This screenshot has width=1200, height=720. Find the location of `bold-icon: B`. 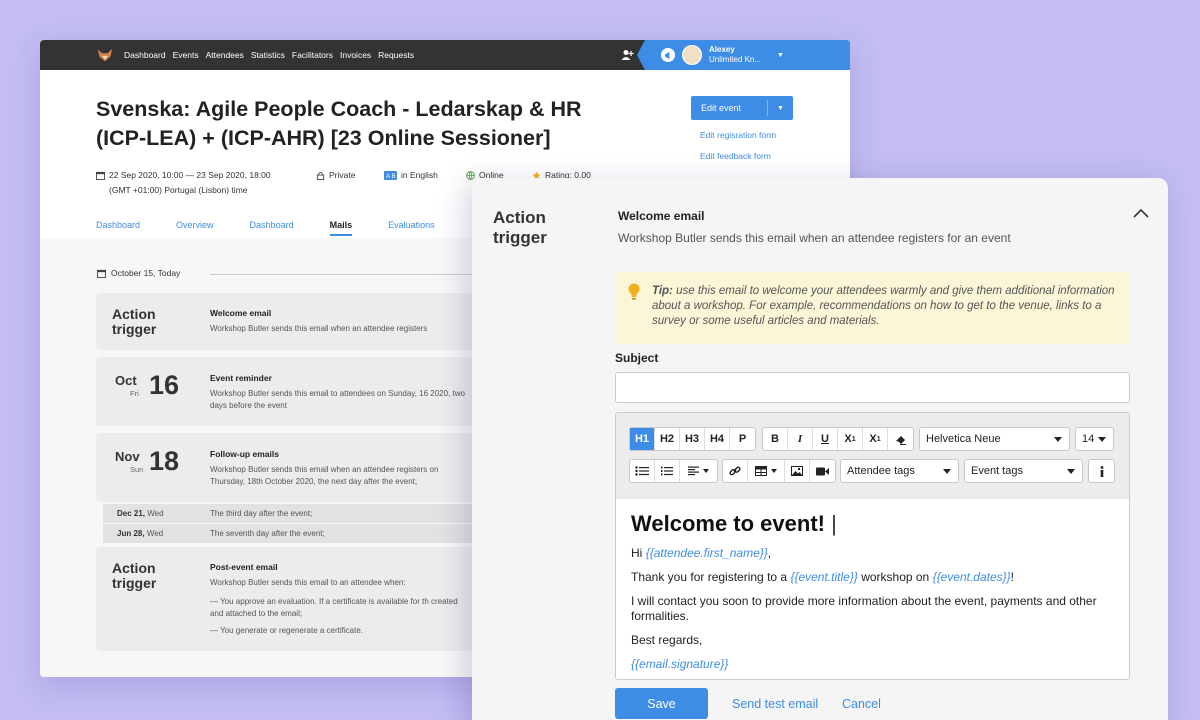

bold-icon: B is located at coordinates (775, 439).